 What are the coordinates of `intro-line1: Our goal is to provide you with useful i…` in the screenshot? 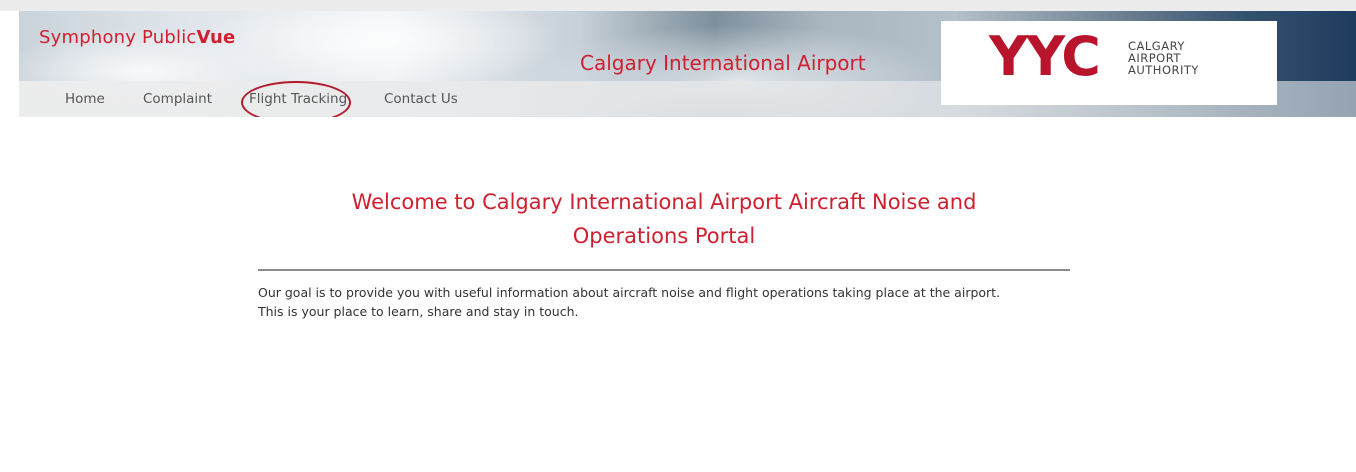 It's located at (629, 292).